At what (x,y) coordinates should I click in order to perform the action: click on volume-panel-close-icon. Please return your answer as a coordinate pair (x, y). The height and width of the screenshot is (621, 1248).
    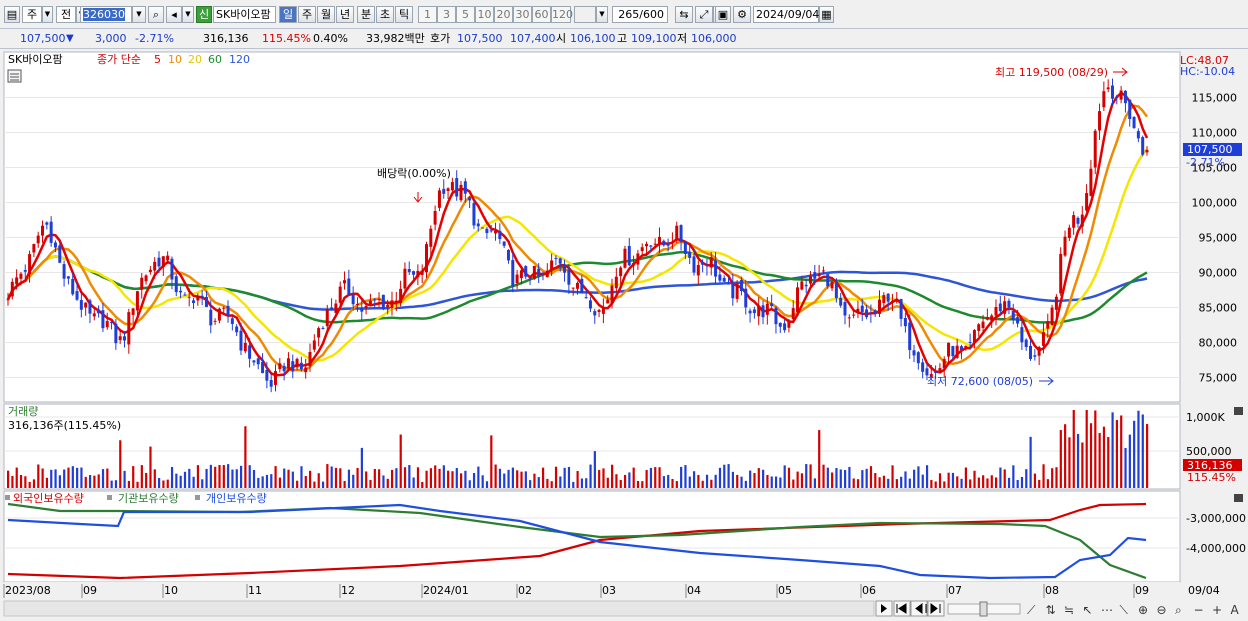
    Looking at the image, I should click on (1238, 411).